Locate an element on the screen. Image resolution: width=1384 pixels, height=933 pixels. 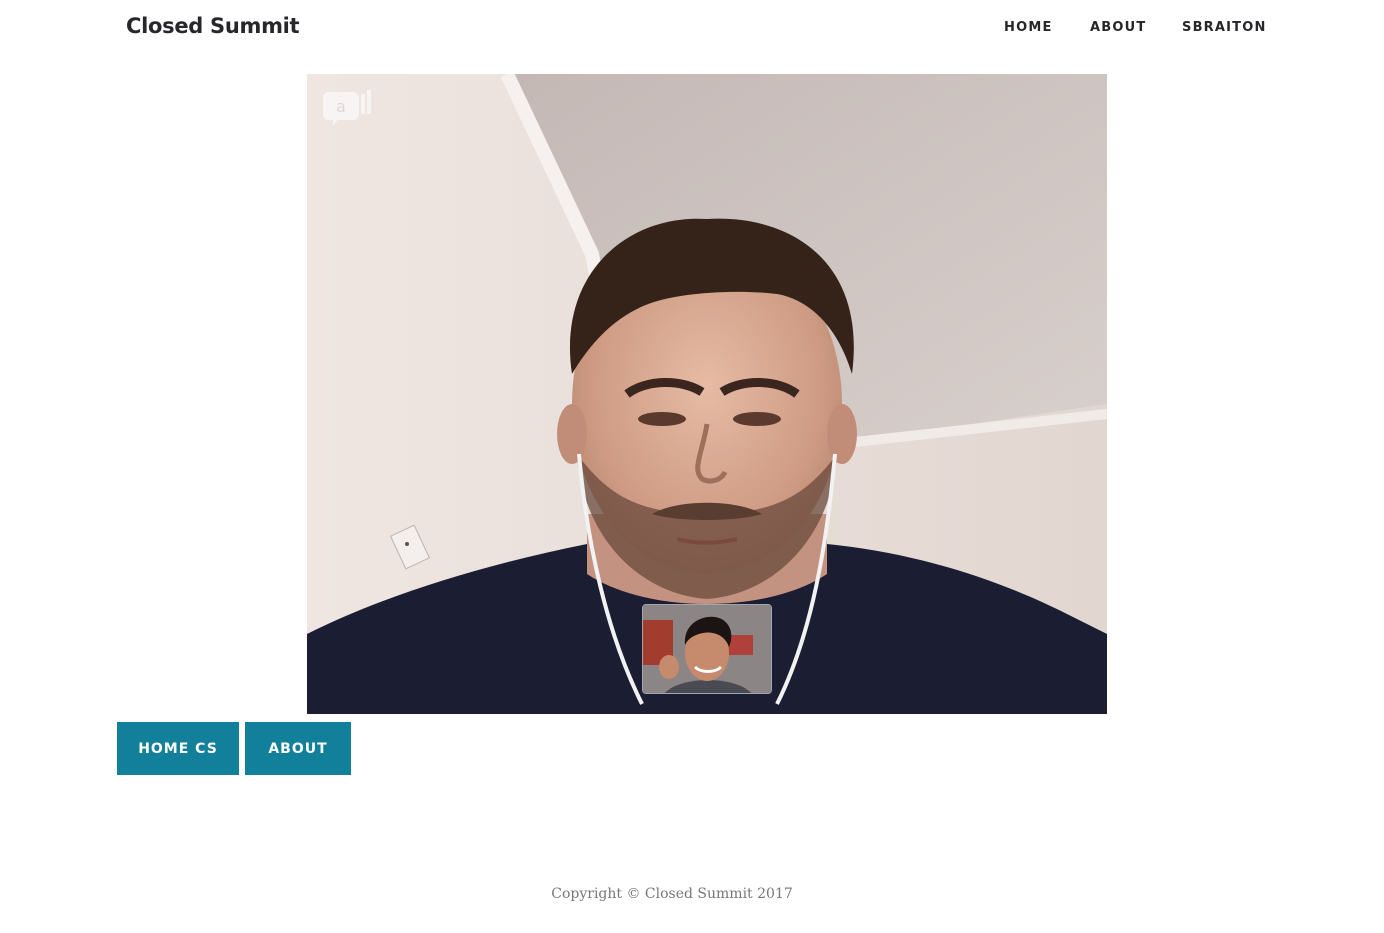
nav-home-link: HOME is located at coordinates (1047, 28).